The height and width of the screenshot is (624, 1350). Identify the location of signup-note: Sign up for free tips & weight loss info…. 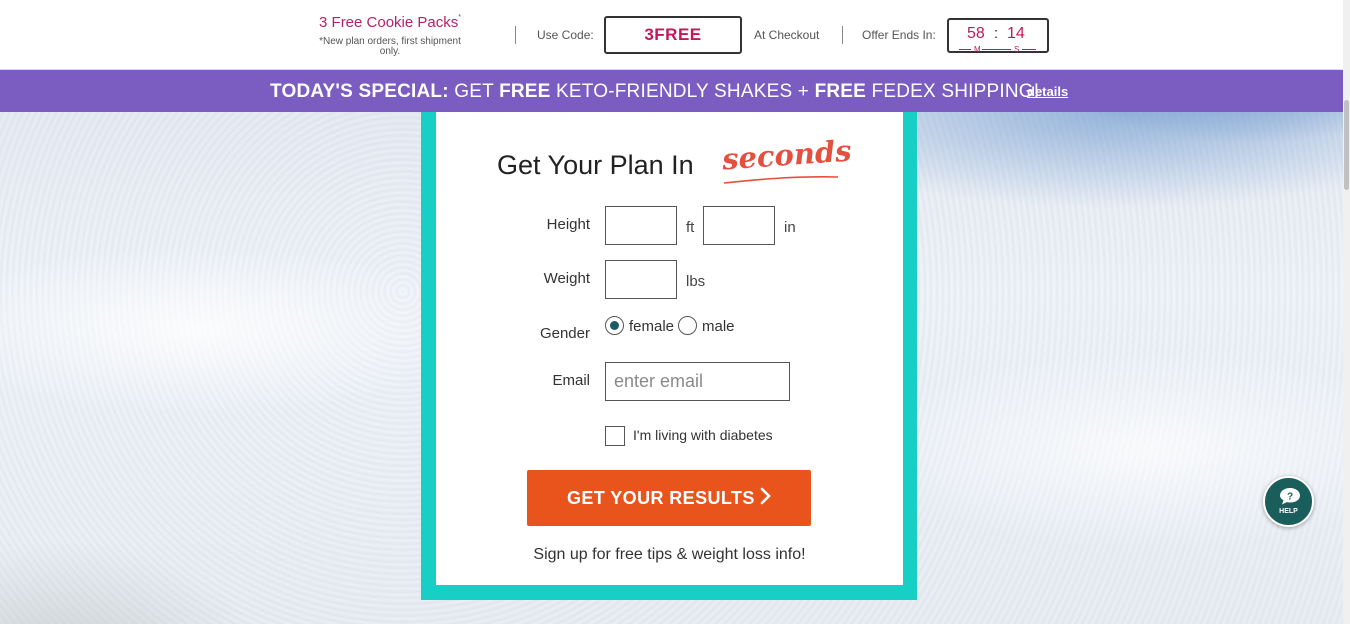
(669, 554).